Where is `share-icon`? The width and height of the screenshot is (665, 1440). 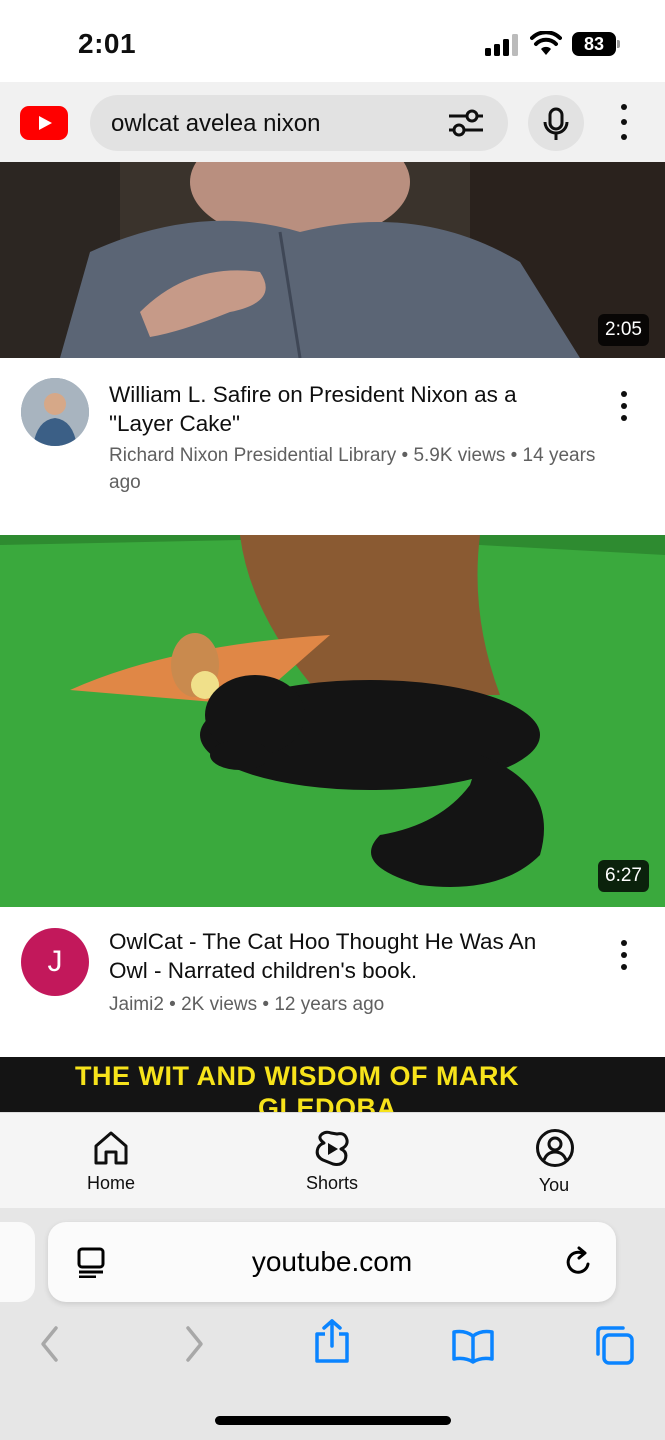
share-icon is located at coordinates (332, 1341).